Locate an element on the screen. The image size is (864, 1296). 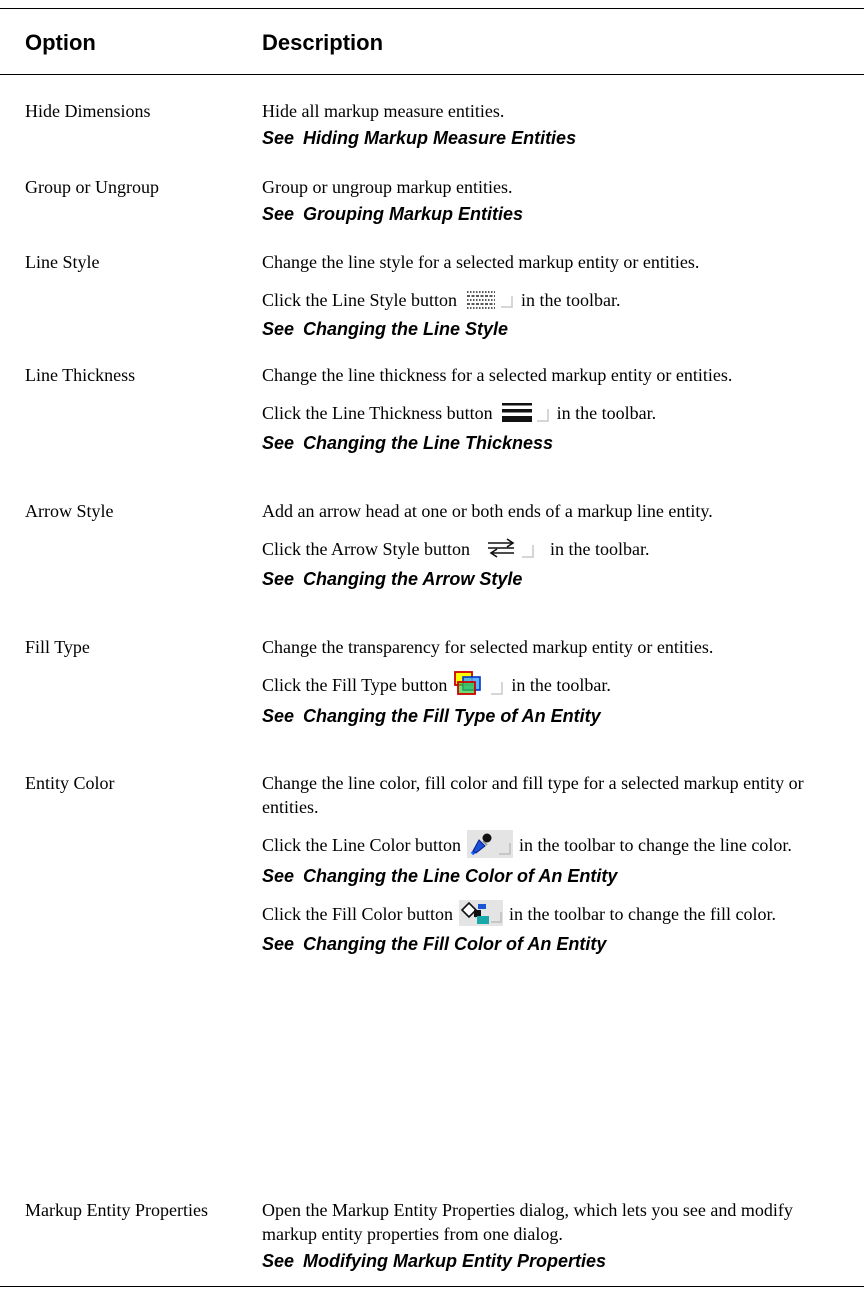
see-link-hiding-markup-measure: See Hiding Markup Measure Entities is located at coordinates (557, 138).